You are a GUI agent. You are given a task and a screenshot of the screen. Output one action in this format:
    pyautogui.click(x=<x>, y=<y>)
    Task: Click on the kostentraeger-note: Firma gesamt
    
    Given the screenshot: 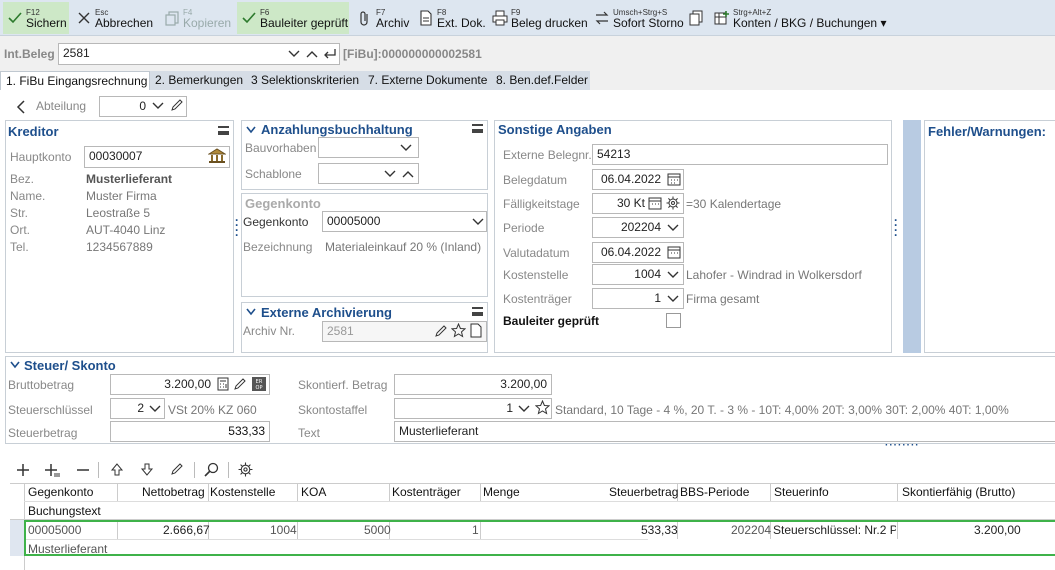 What is the action you would take?
    pyautogui.click(x=723, y=299)
    